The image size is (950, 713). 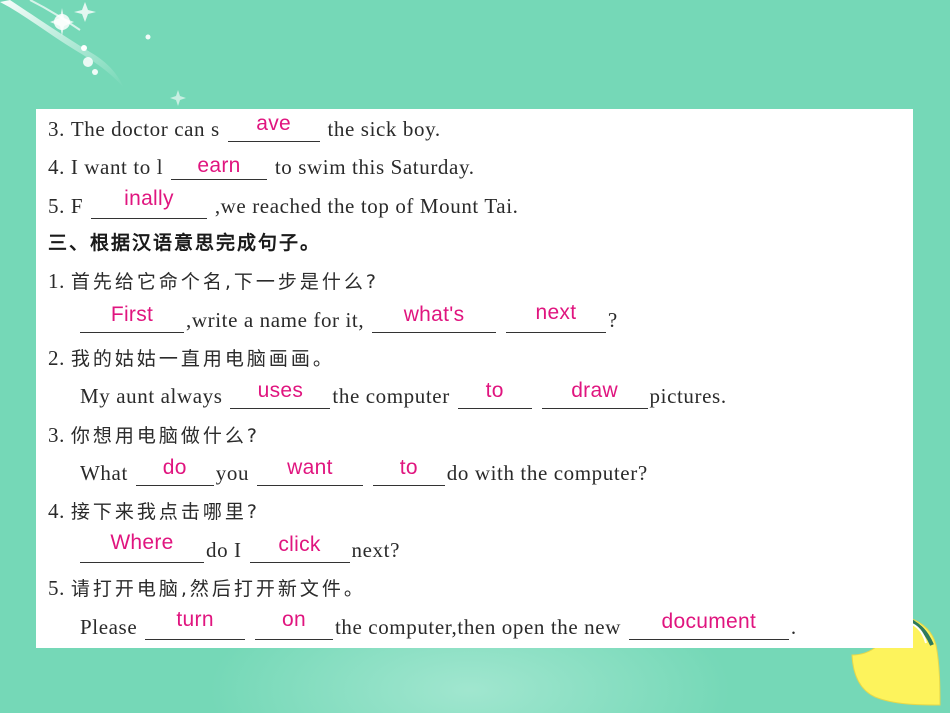 I want to click on translation-item-2-prompt: 2. 我的姑姑一直用电脑画画。, so click(x=191, y=358).